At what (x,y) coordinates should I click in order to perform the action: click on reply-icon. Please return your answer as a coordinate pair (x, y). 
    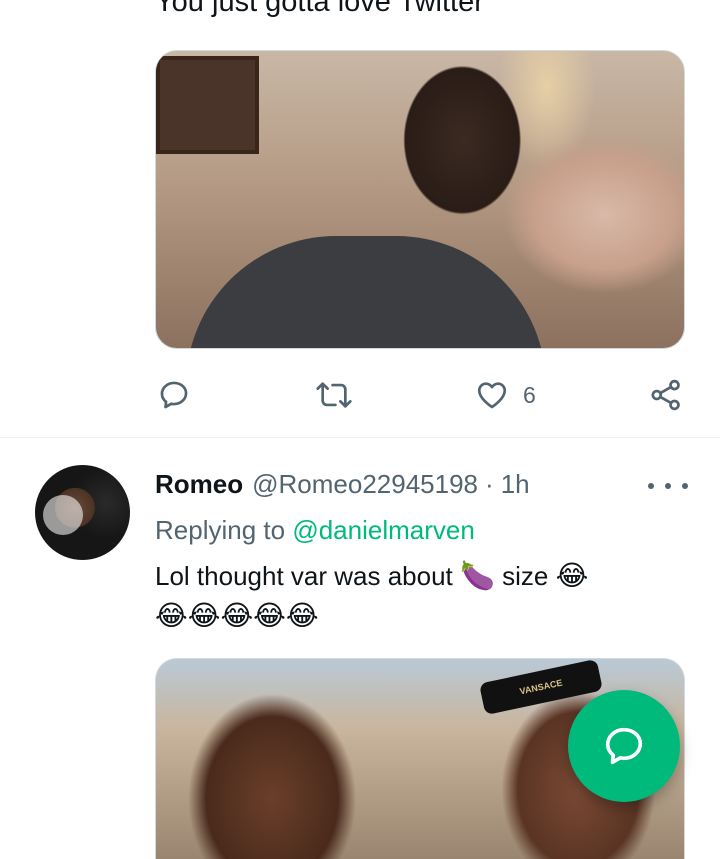
    Looking at the image, I should click on (174, 395).